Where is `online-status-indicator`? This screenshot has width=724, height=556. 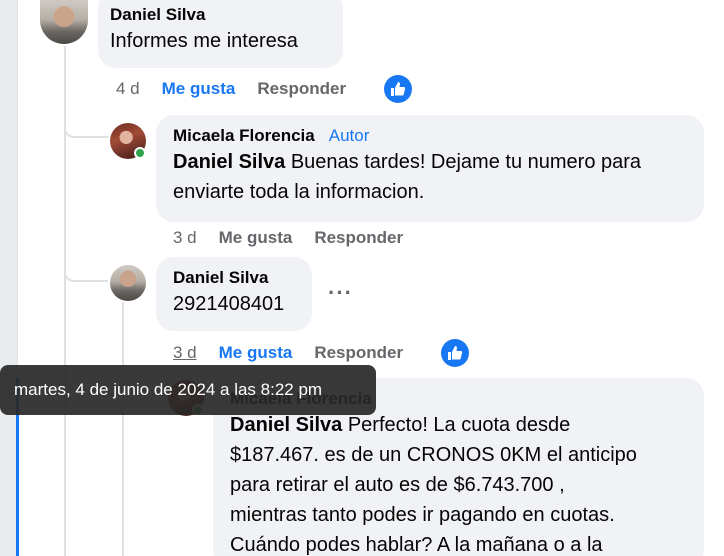 online-status-indicator is located at coordinates (140, 153).